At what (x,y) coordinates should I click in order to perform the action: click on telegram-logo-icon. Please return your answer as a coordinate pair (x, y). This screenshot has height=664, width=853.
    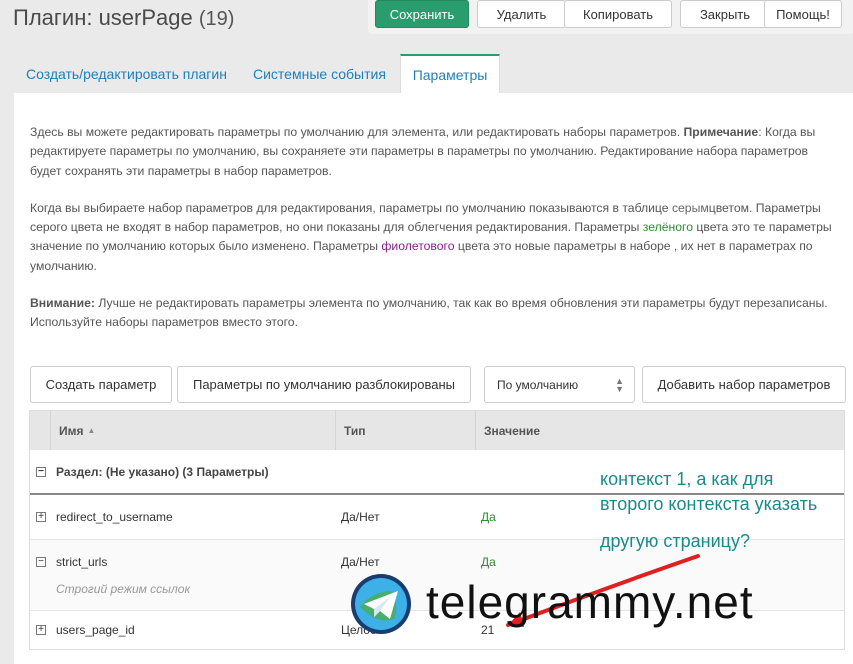
    Looking at the image, I should click on (381, 604).